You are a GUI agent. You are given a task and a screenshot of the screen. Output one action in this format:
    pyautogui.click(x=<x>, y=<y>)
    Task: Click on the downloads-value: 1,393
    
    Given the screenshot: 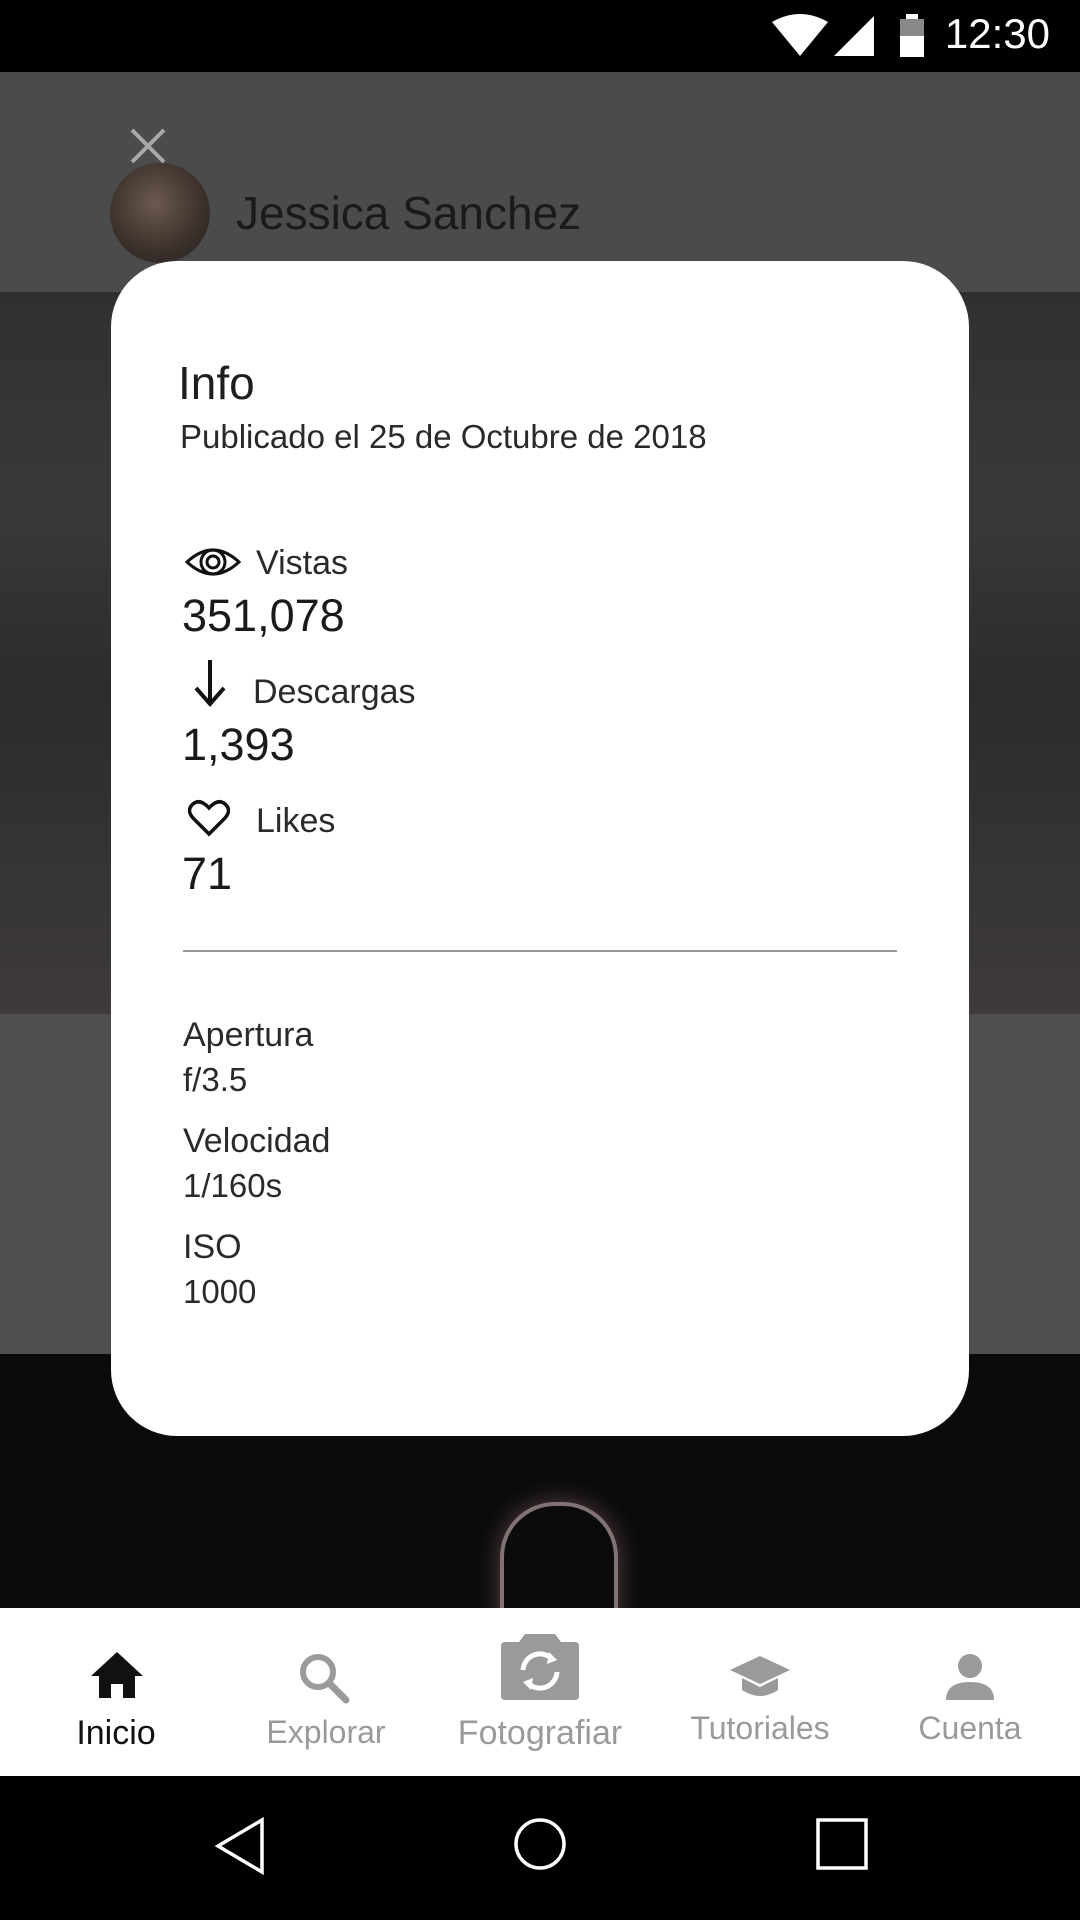 What is the action you would take?
    pyautogui.click(x=238, y=744)
    